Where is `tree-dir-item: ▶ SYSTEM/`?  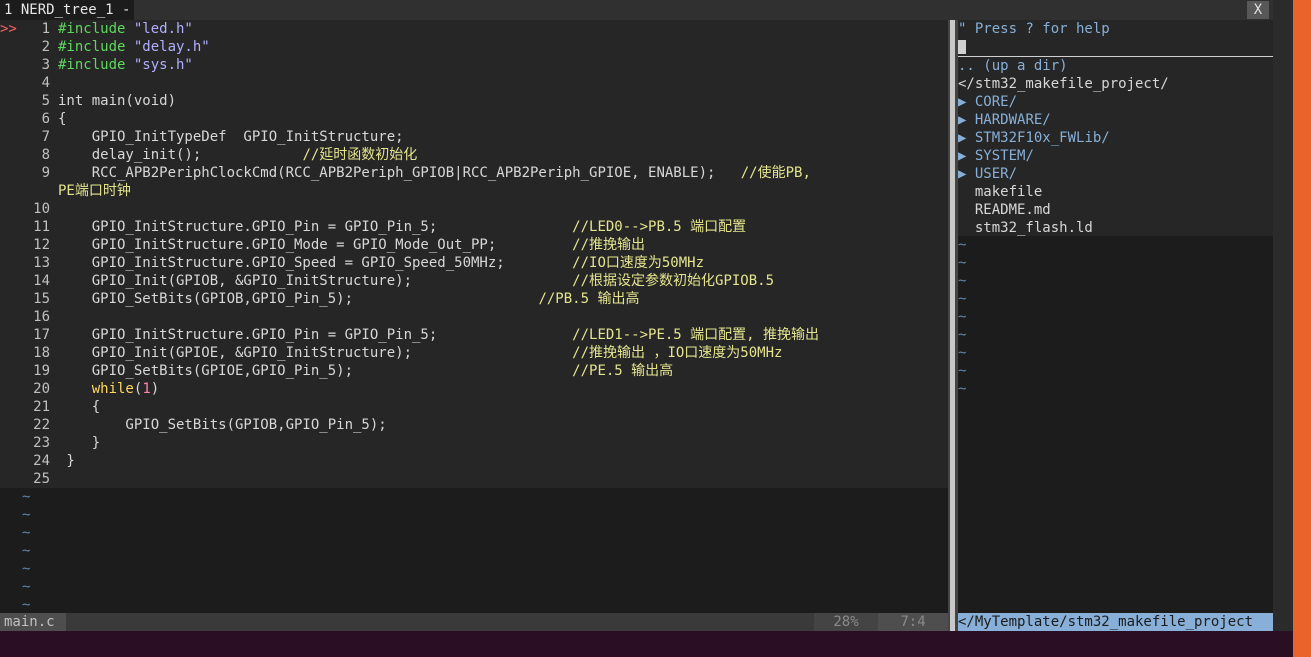
tree-dir-item: ▶ SYSTEM/ is located at coordinates (1115, 156).